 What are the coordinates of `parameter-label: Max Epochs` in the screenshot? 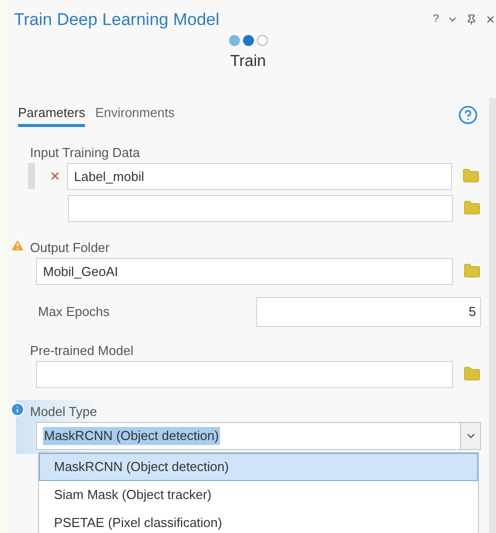 It's located at (74, 311).